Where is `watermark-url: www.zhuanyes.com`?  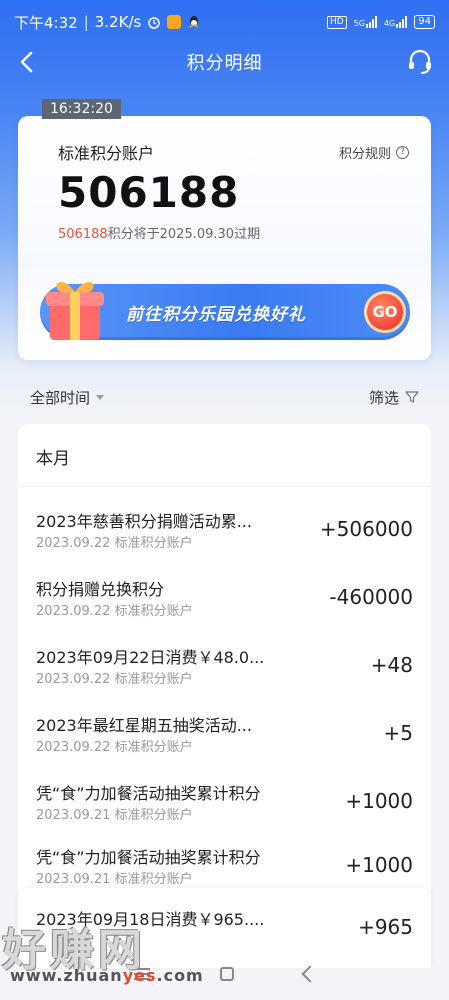 watermark-url: www.zhuanyes.com is located at coordinates (107, 975).